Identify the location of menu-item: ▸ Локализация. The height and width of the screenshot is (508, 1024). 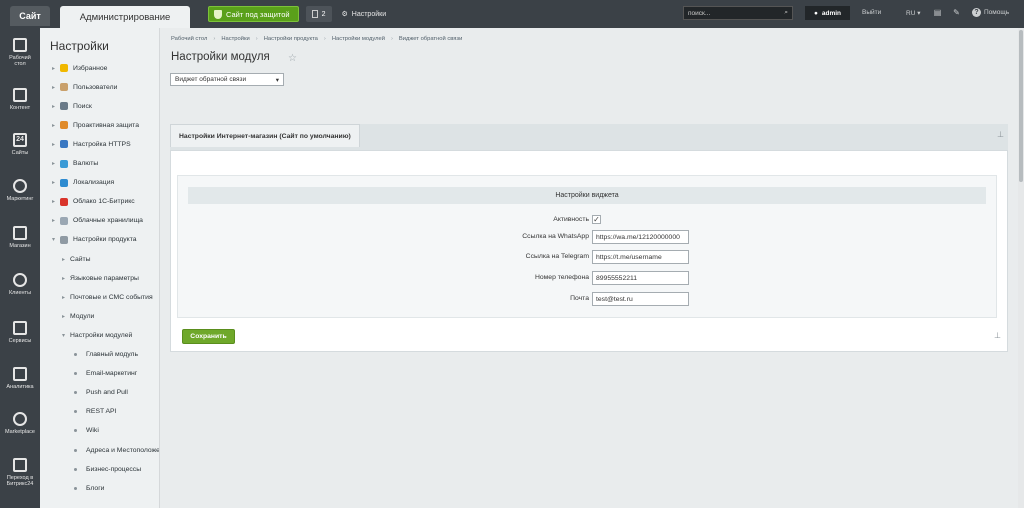
(83, 183).